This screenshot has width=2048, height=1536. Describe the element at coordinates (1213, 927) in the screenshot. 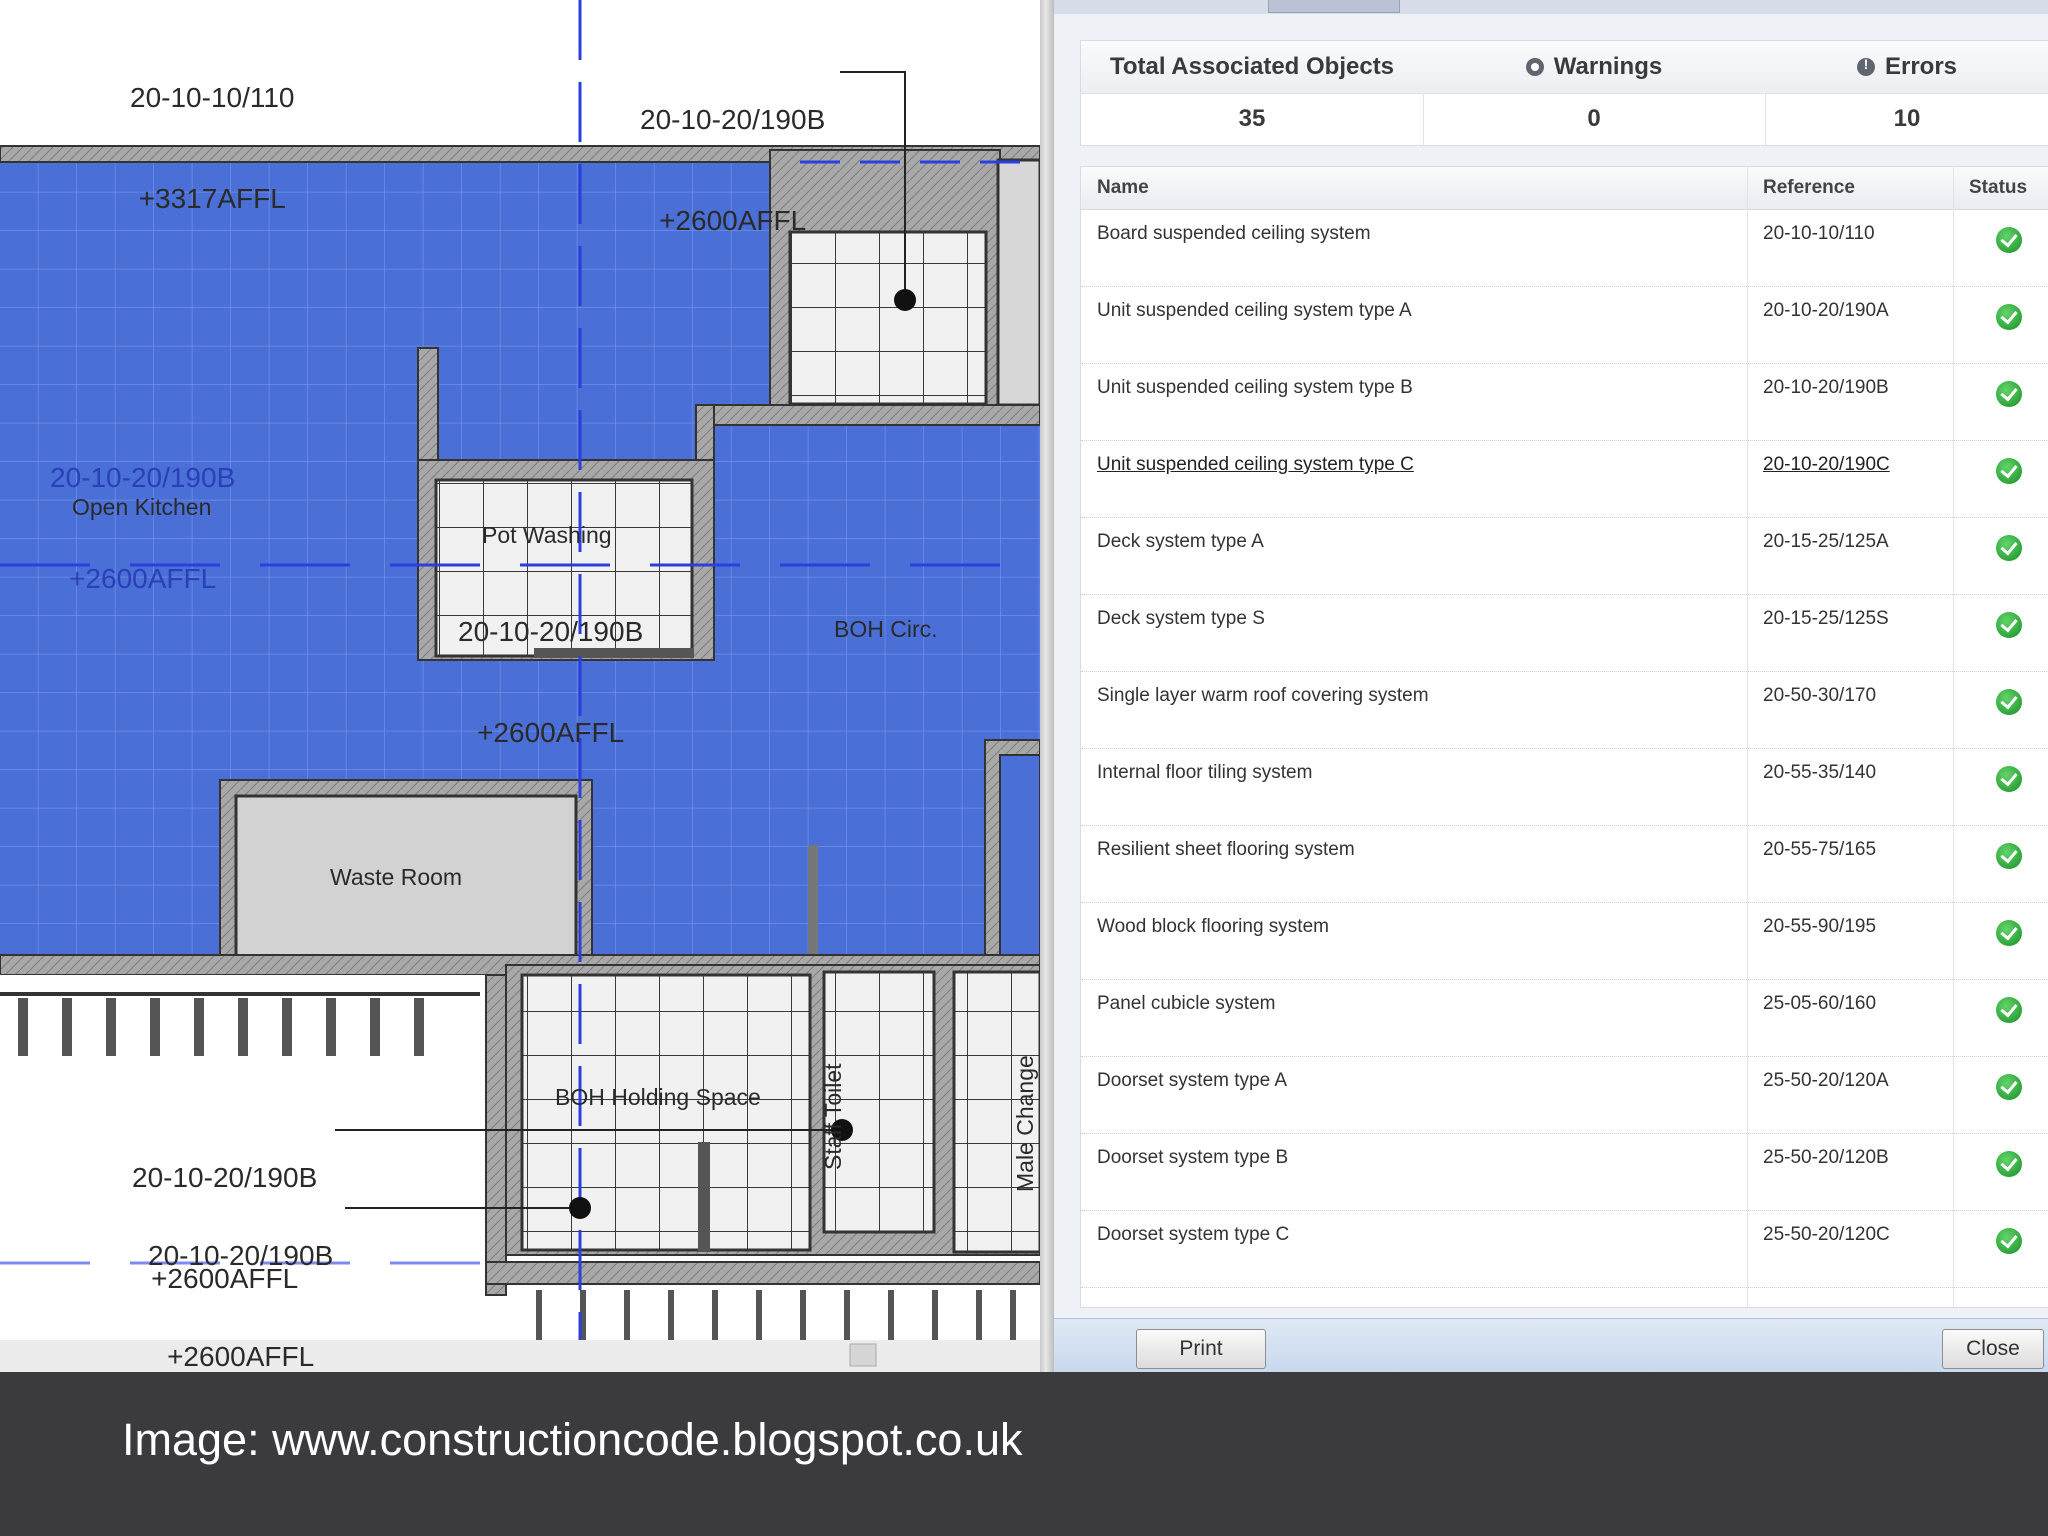

I see `row-name: Wood block flooring system` at that location.